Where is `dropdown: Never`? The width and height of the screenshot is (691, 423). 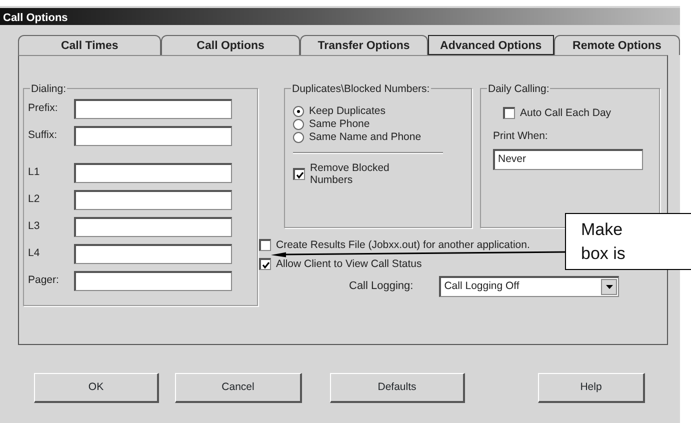 dropdown: Never is located at coordinates (568, 159).